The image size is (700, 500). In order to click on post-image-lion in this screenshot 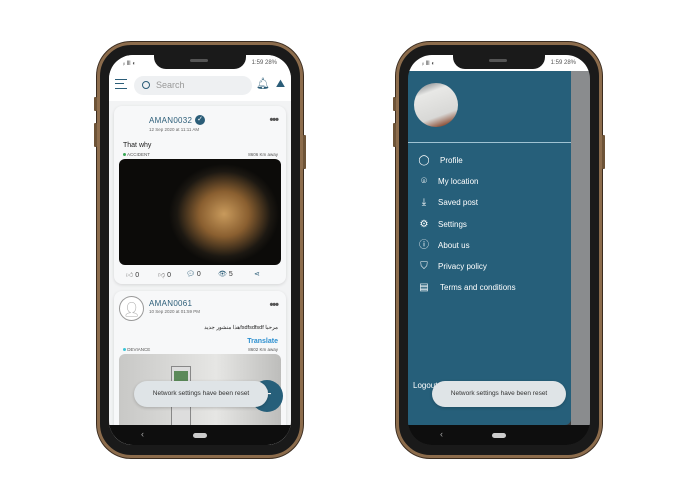, I will do `click(200, 212)`.